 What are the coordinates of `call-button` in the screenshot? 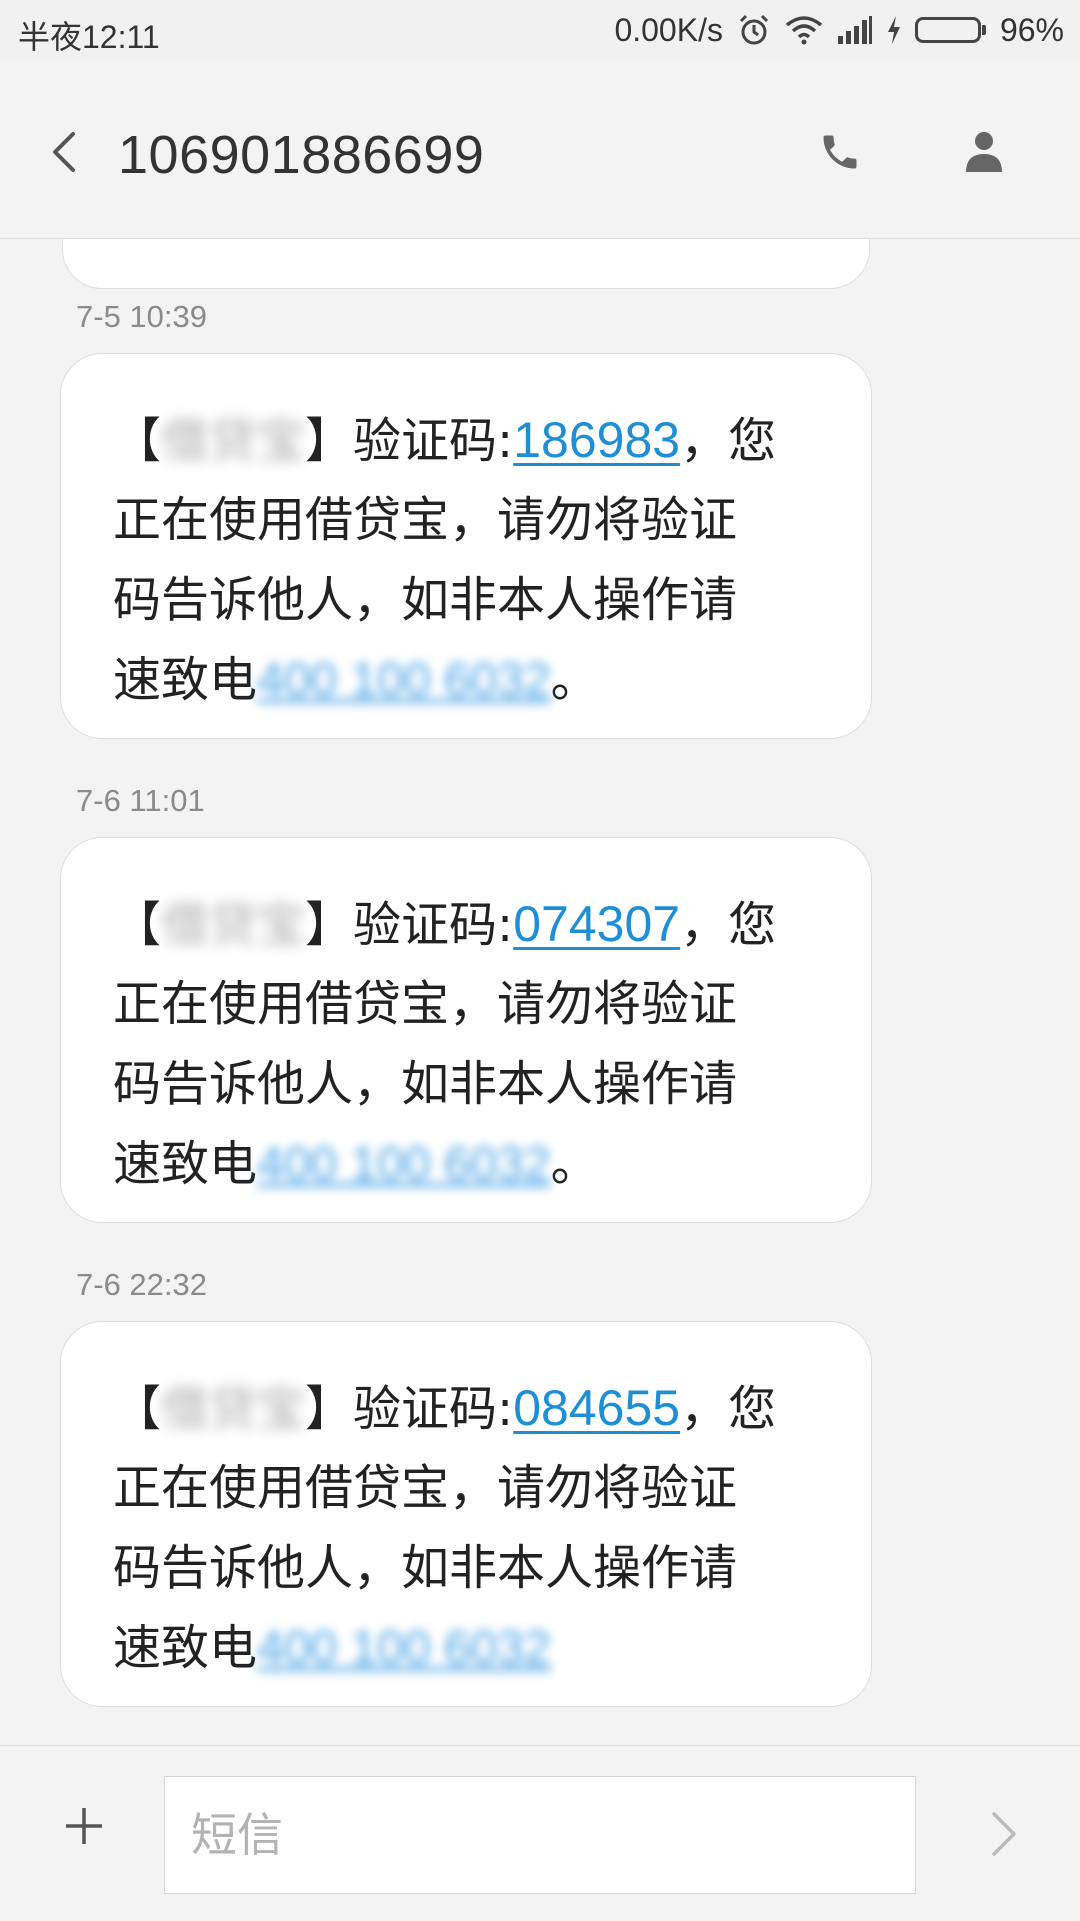 It's located at (840, 152).